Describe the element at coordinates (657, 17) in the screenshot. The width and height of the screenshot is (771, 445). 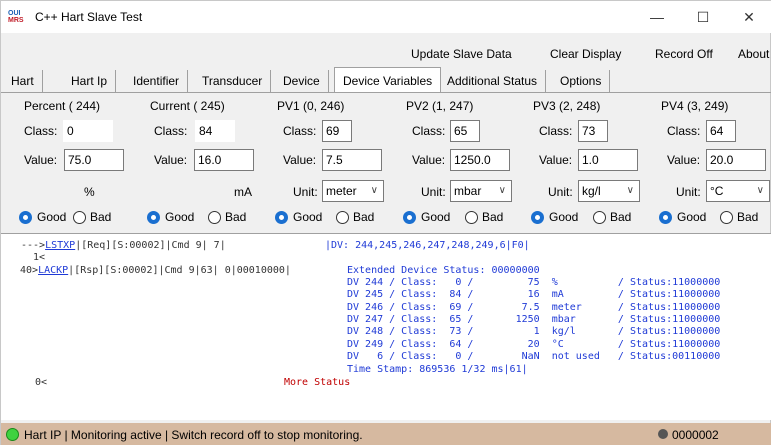
I see `minimize-button: —` at that location.